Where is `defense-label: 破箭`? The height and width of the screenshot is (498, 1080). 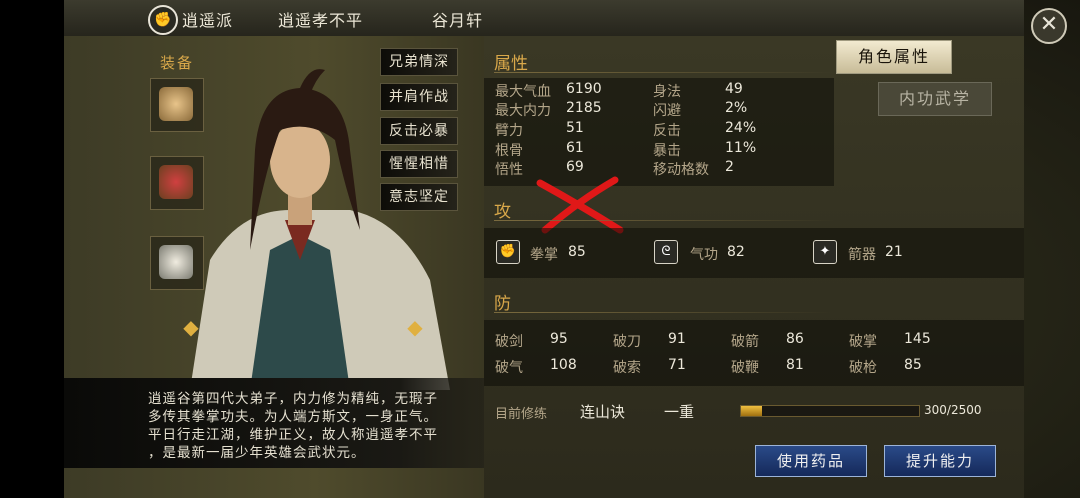
defense-label: 破箭 is located at coordinates (745, 342).